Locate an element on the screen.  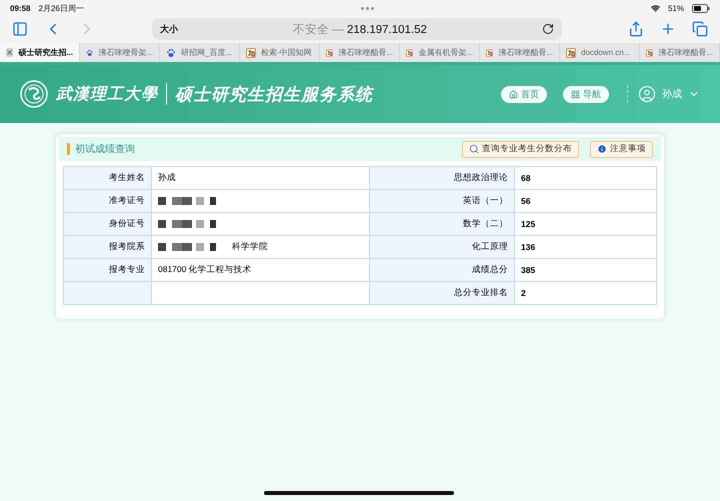
nav-button: 首页 is located at coordinates (524, 94).